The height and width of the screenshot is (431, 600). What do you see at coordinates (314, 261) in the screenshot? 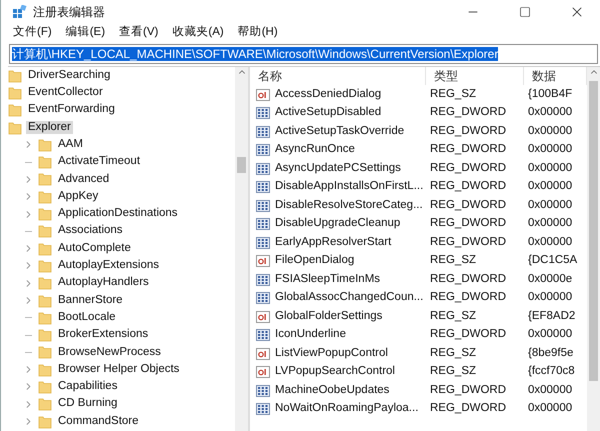
I see `value-name: FileOpenDialog` at bounding box center [314, 261].